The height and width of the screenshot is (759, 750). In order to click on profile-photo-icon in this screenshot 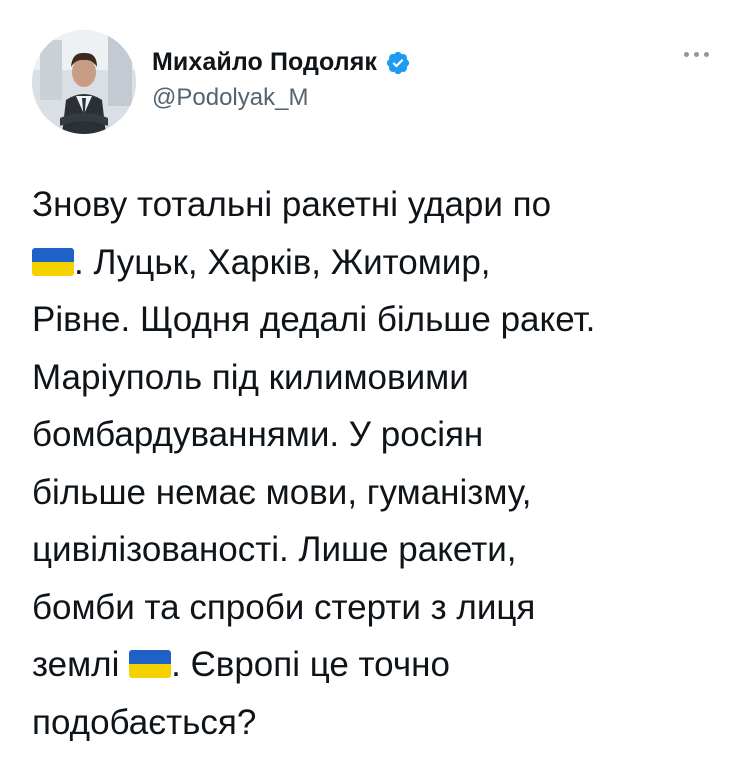, I will do `click(84, 82)`.